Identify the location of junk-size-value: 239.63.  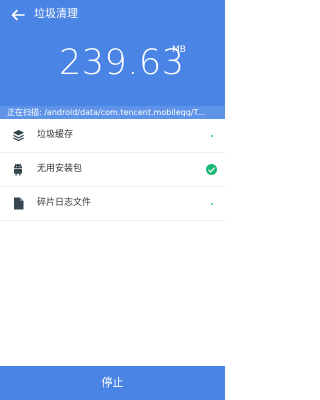
(122, 63).